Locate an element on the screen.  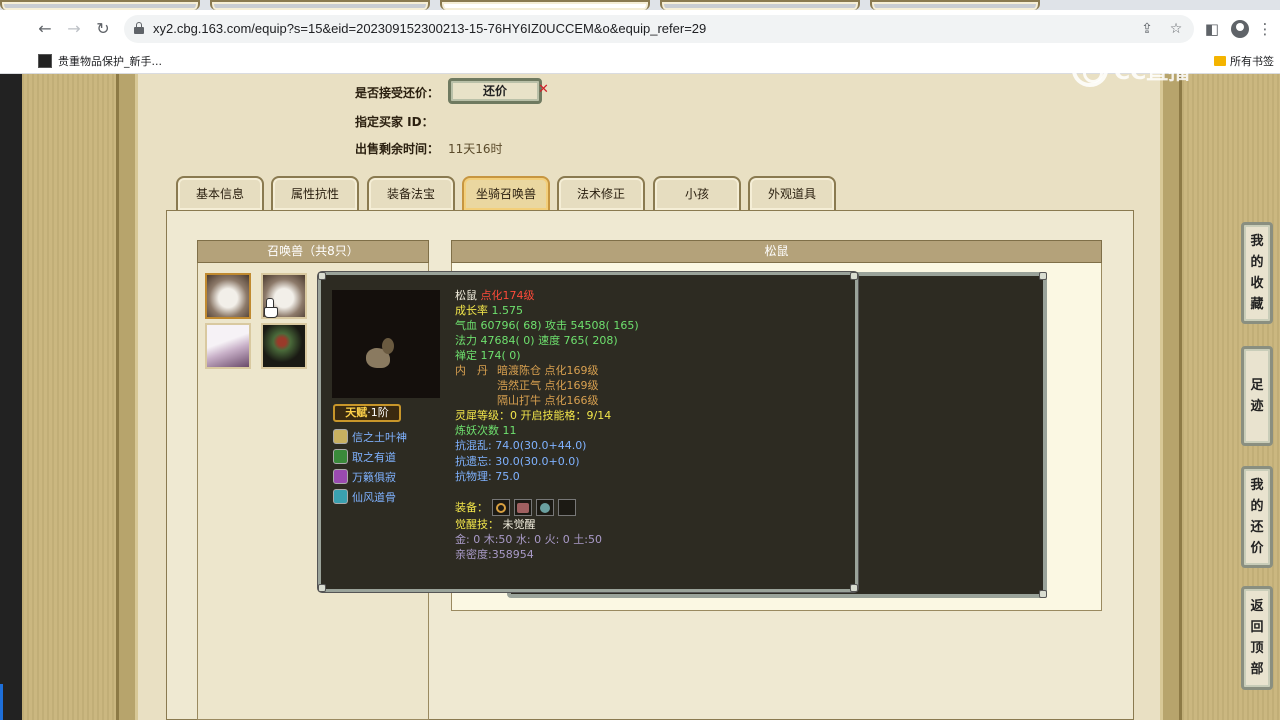
back-to-top-button: 返 回 顶 部 is located at coordinates (1257, 638).